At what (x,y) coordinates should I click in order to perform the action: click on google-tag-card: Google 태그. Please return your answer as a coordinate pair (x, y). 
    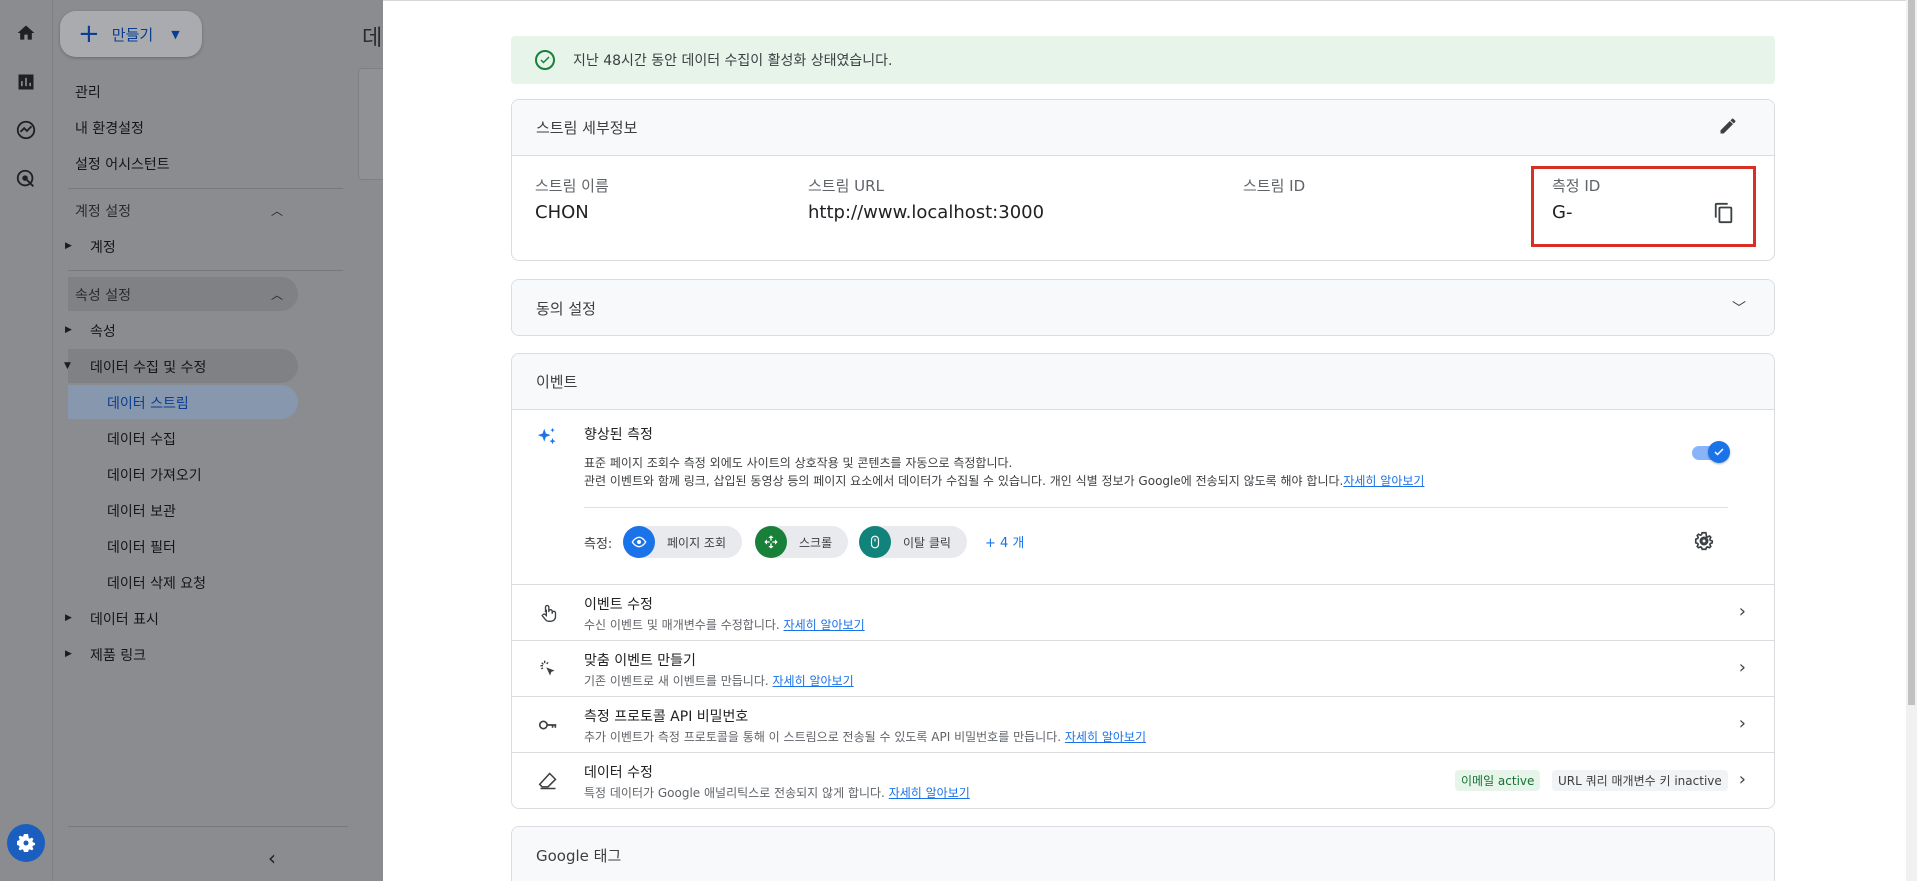
    Looking at the image, I should click on (1143, 853).